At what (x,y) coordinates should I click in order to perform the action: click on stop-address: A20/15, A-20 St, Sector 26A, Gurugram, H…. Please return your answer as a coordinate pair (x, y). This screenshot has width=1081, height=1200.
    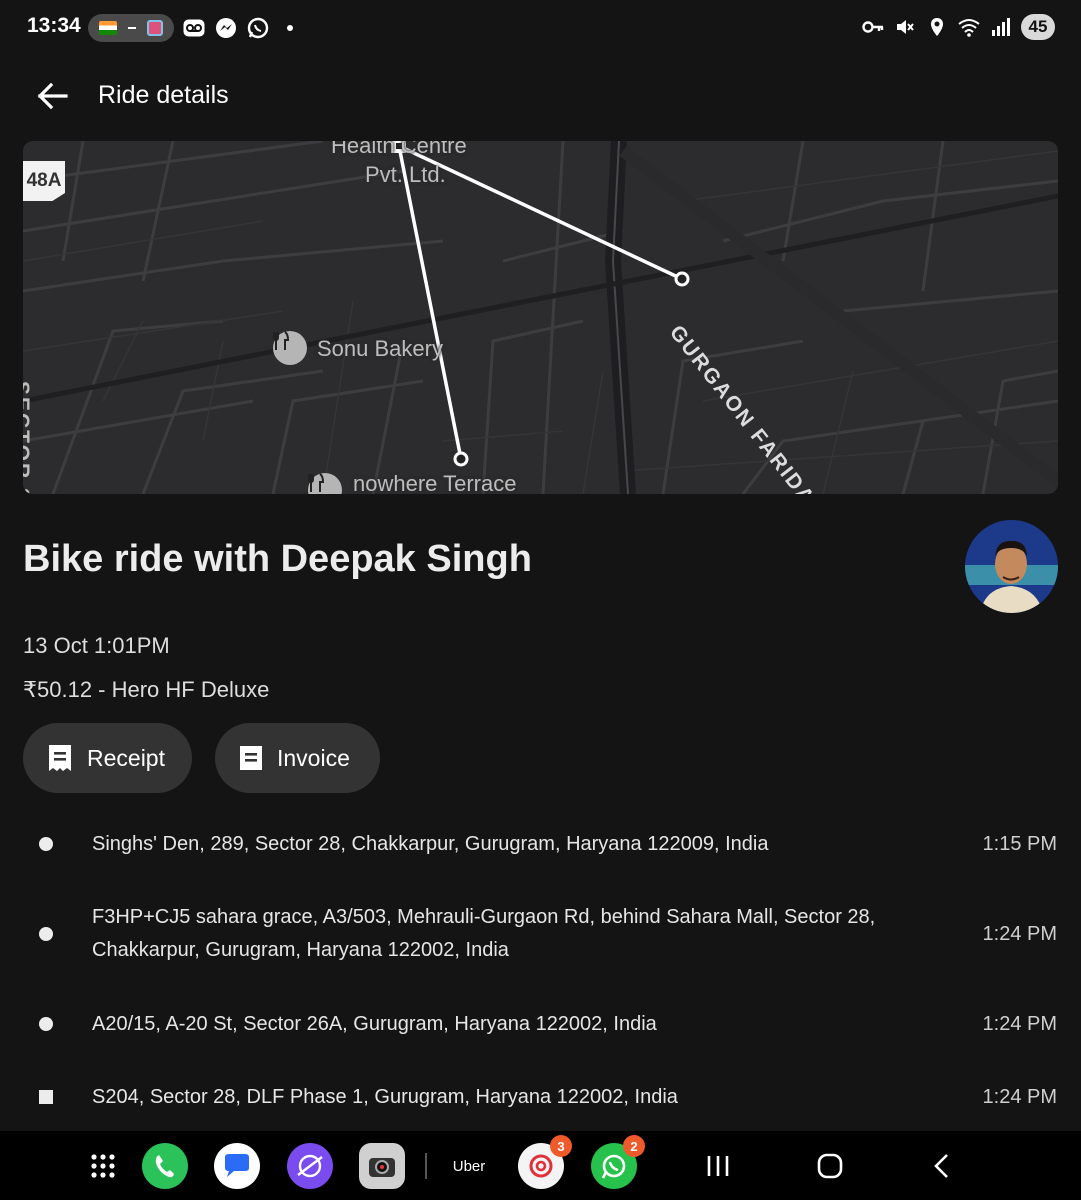
    Looking at the image, I should click on (374, 1024).